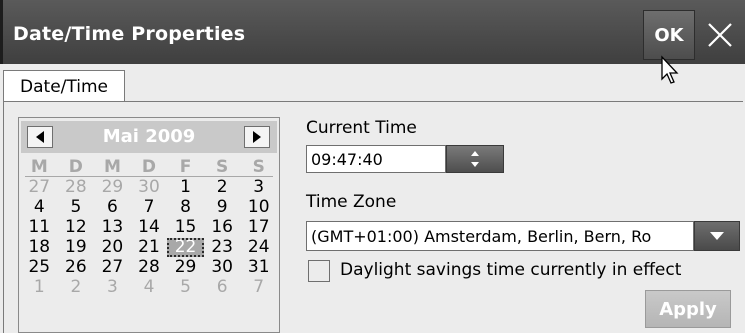 The image size is (745, 333). I want to click on spinner-arrows-icon, so click(475, 159).